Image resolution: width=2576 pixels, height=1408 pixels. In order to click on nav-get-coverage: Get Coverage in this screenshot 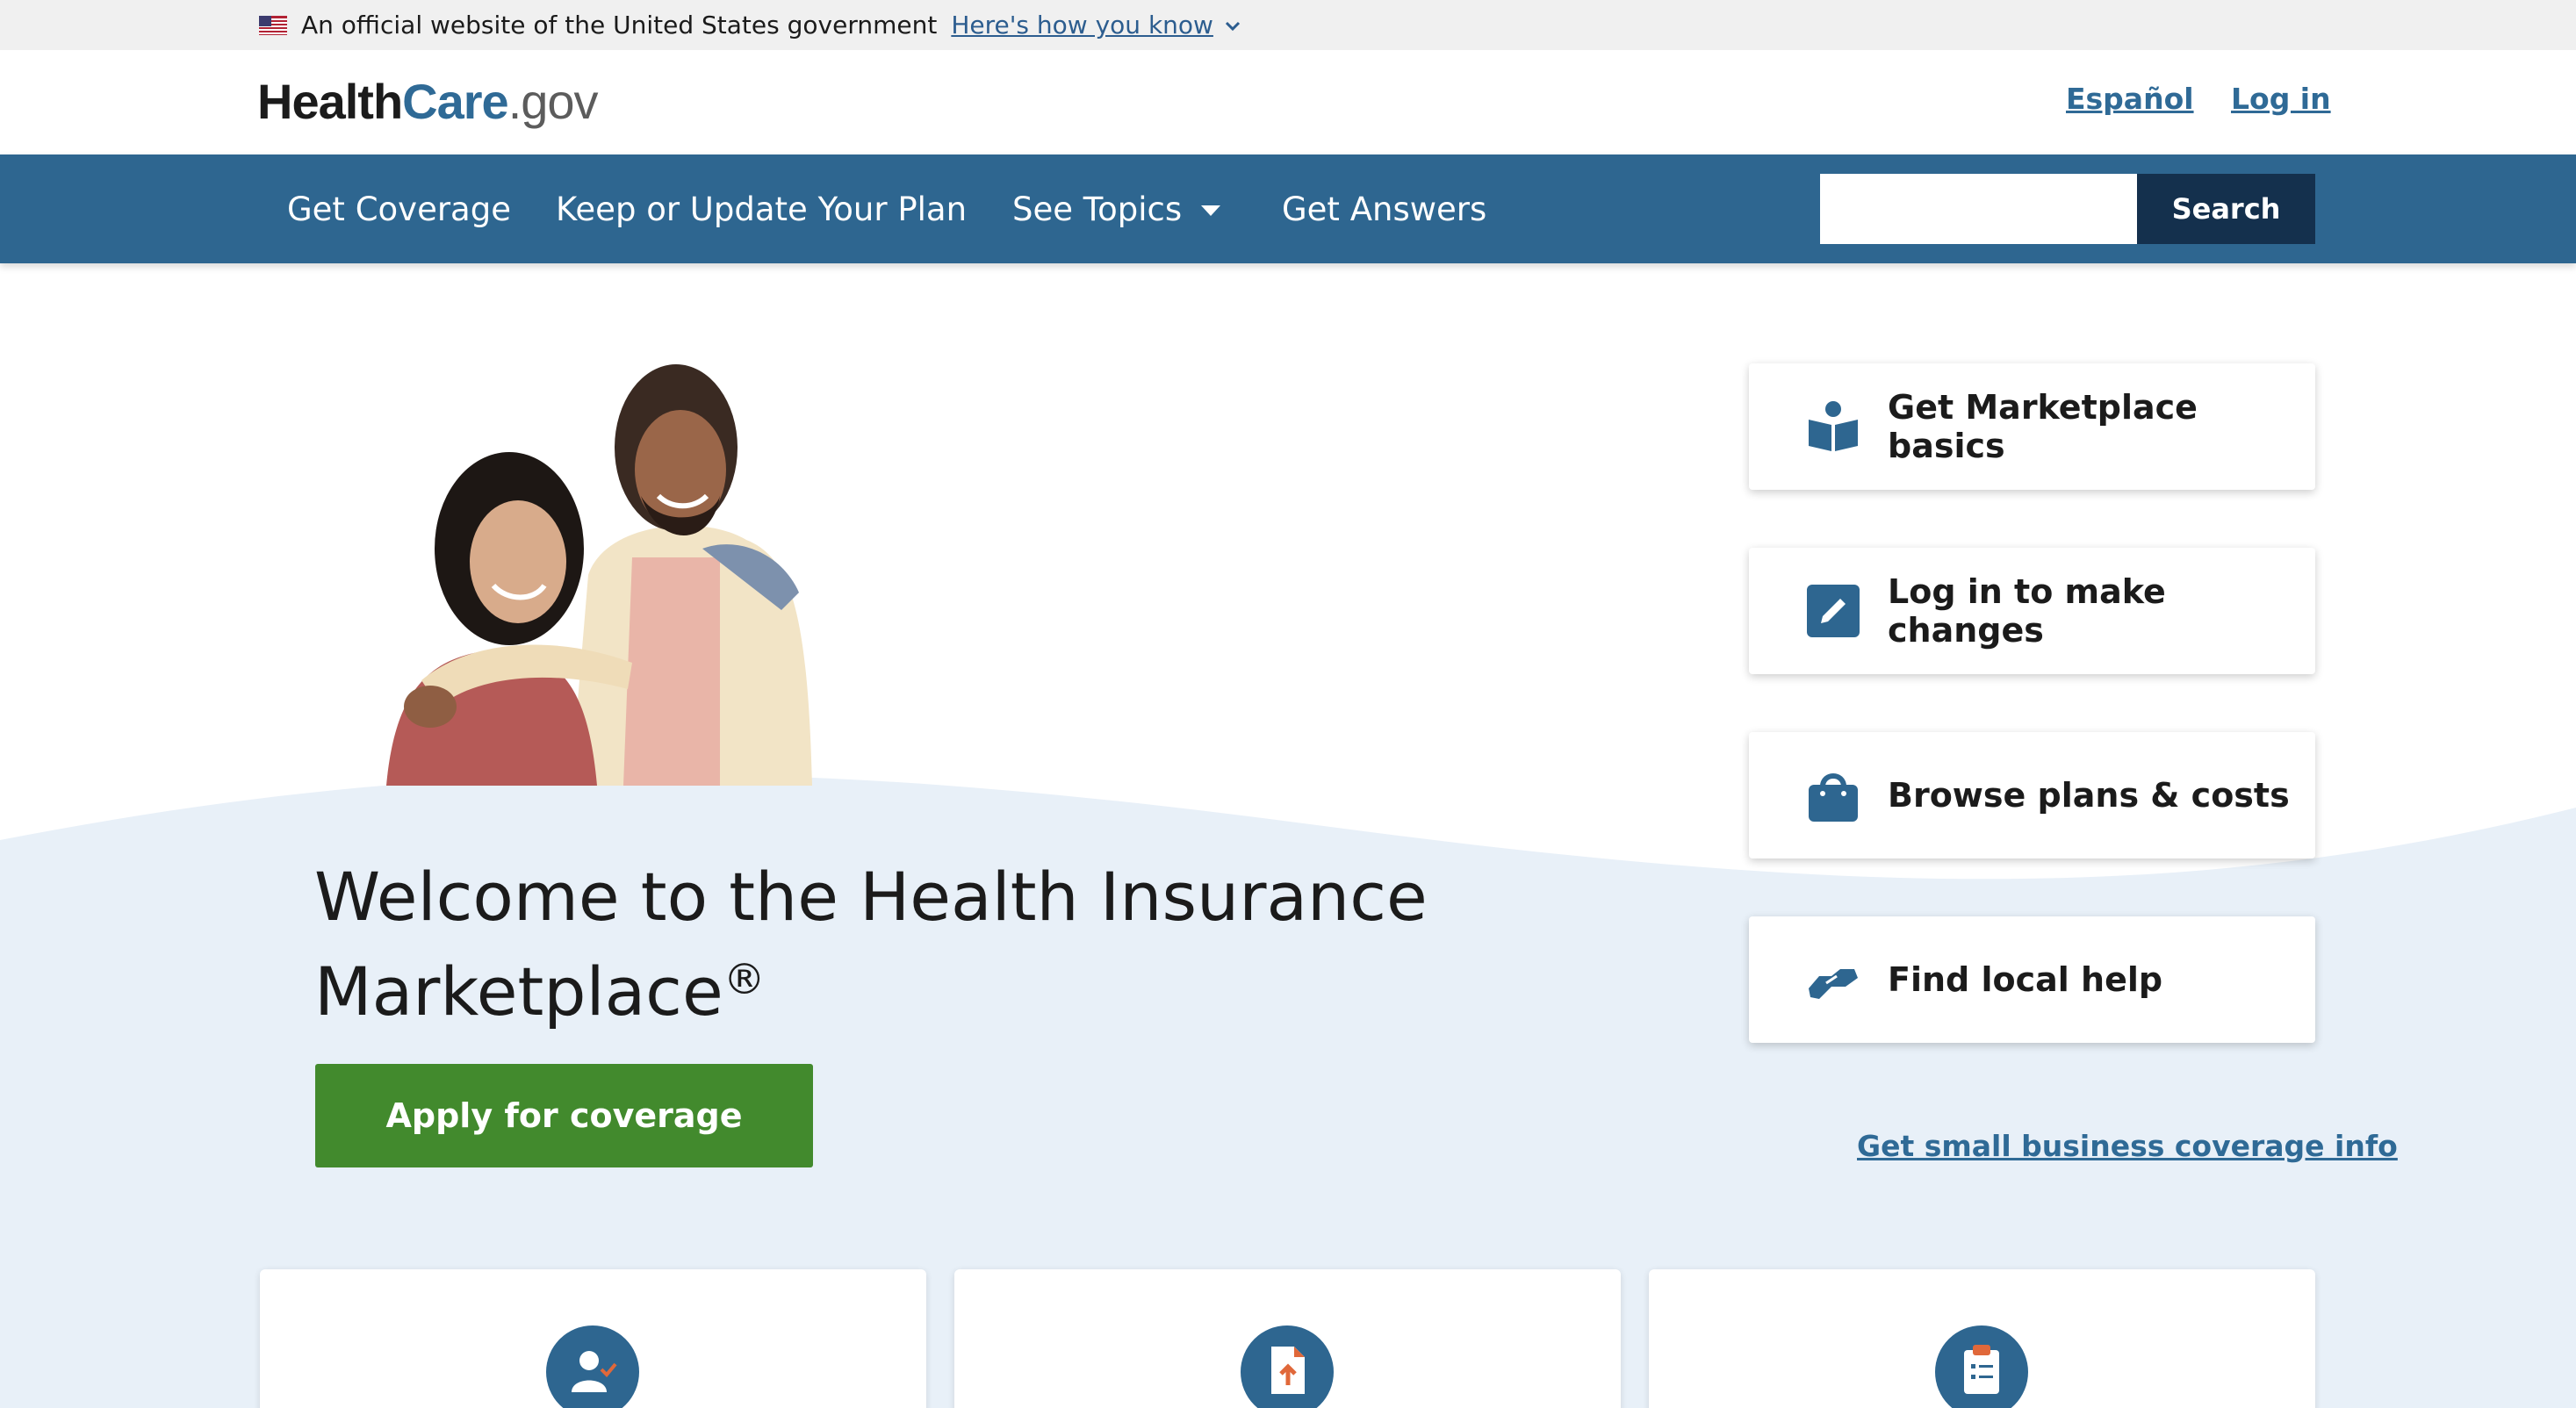, I will do `click(399, 208)`.